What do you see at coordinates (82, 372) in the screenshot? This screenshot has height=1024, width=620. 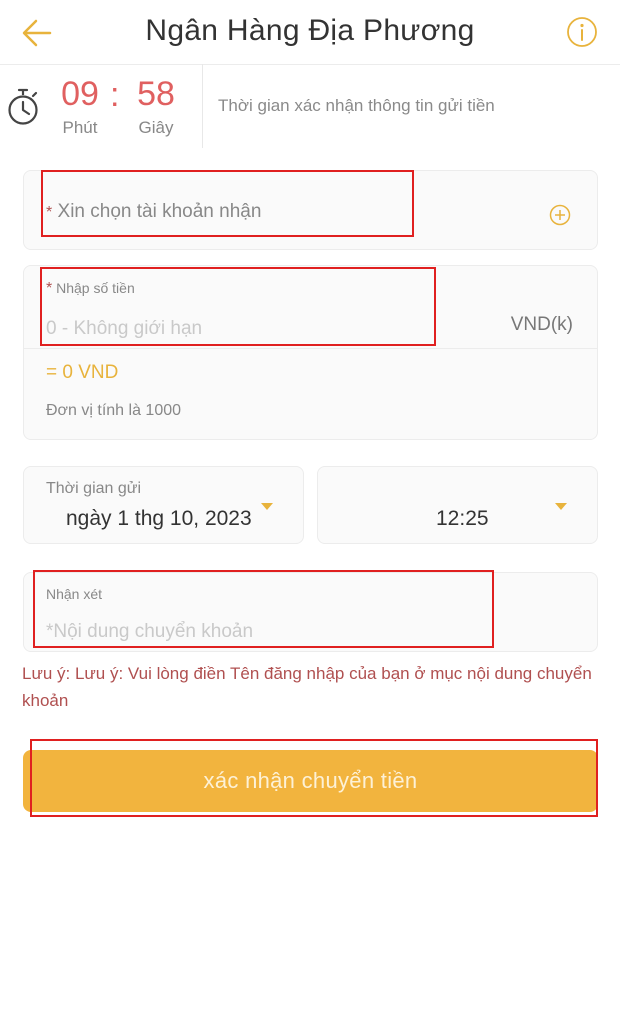 I see `amount-converted: = 0 VND` at bounding box center [82, 372].